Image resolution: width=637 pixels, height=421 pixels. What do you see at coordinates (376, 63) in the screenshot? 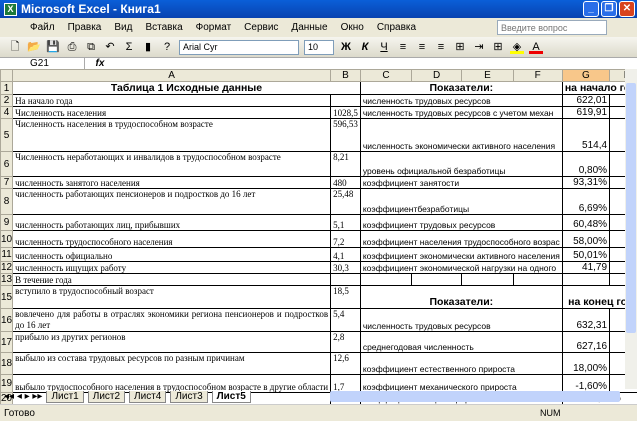
I see `formula-input` at bounding box center [376, 63].